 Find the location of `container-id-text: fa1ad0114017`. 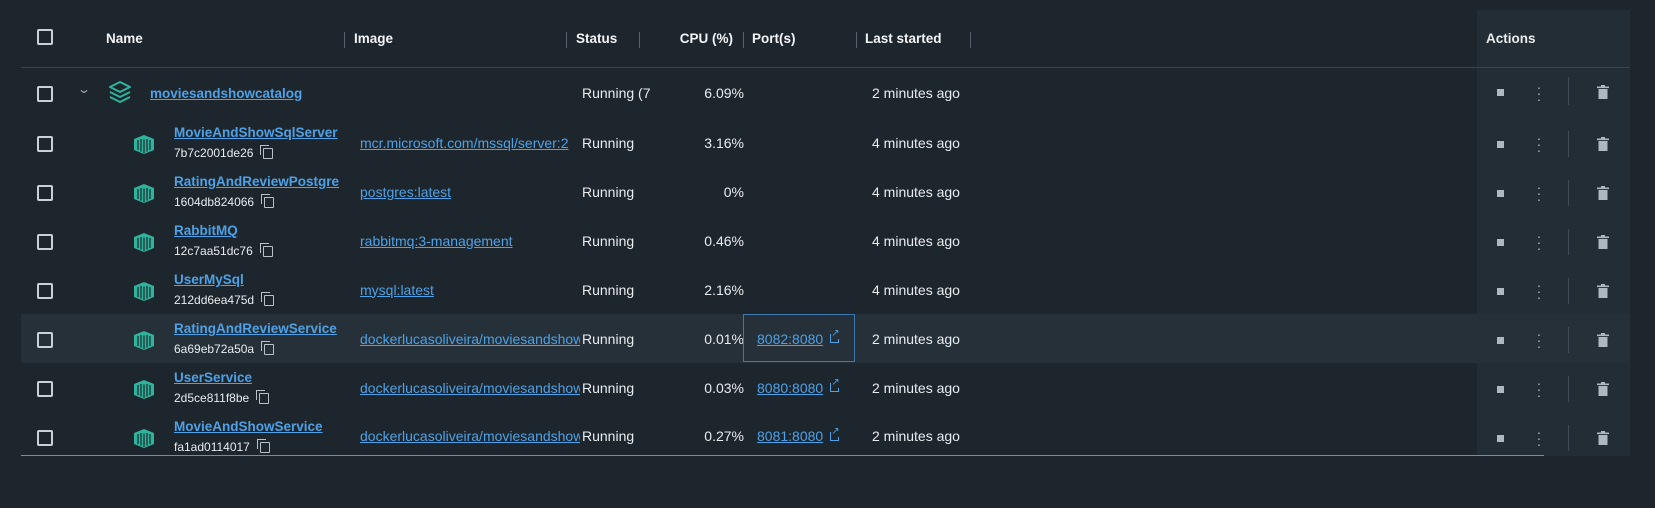

container-id-text: fa1ad0114017 is located at coordinates (212, 447).